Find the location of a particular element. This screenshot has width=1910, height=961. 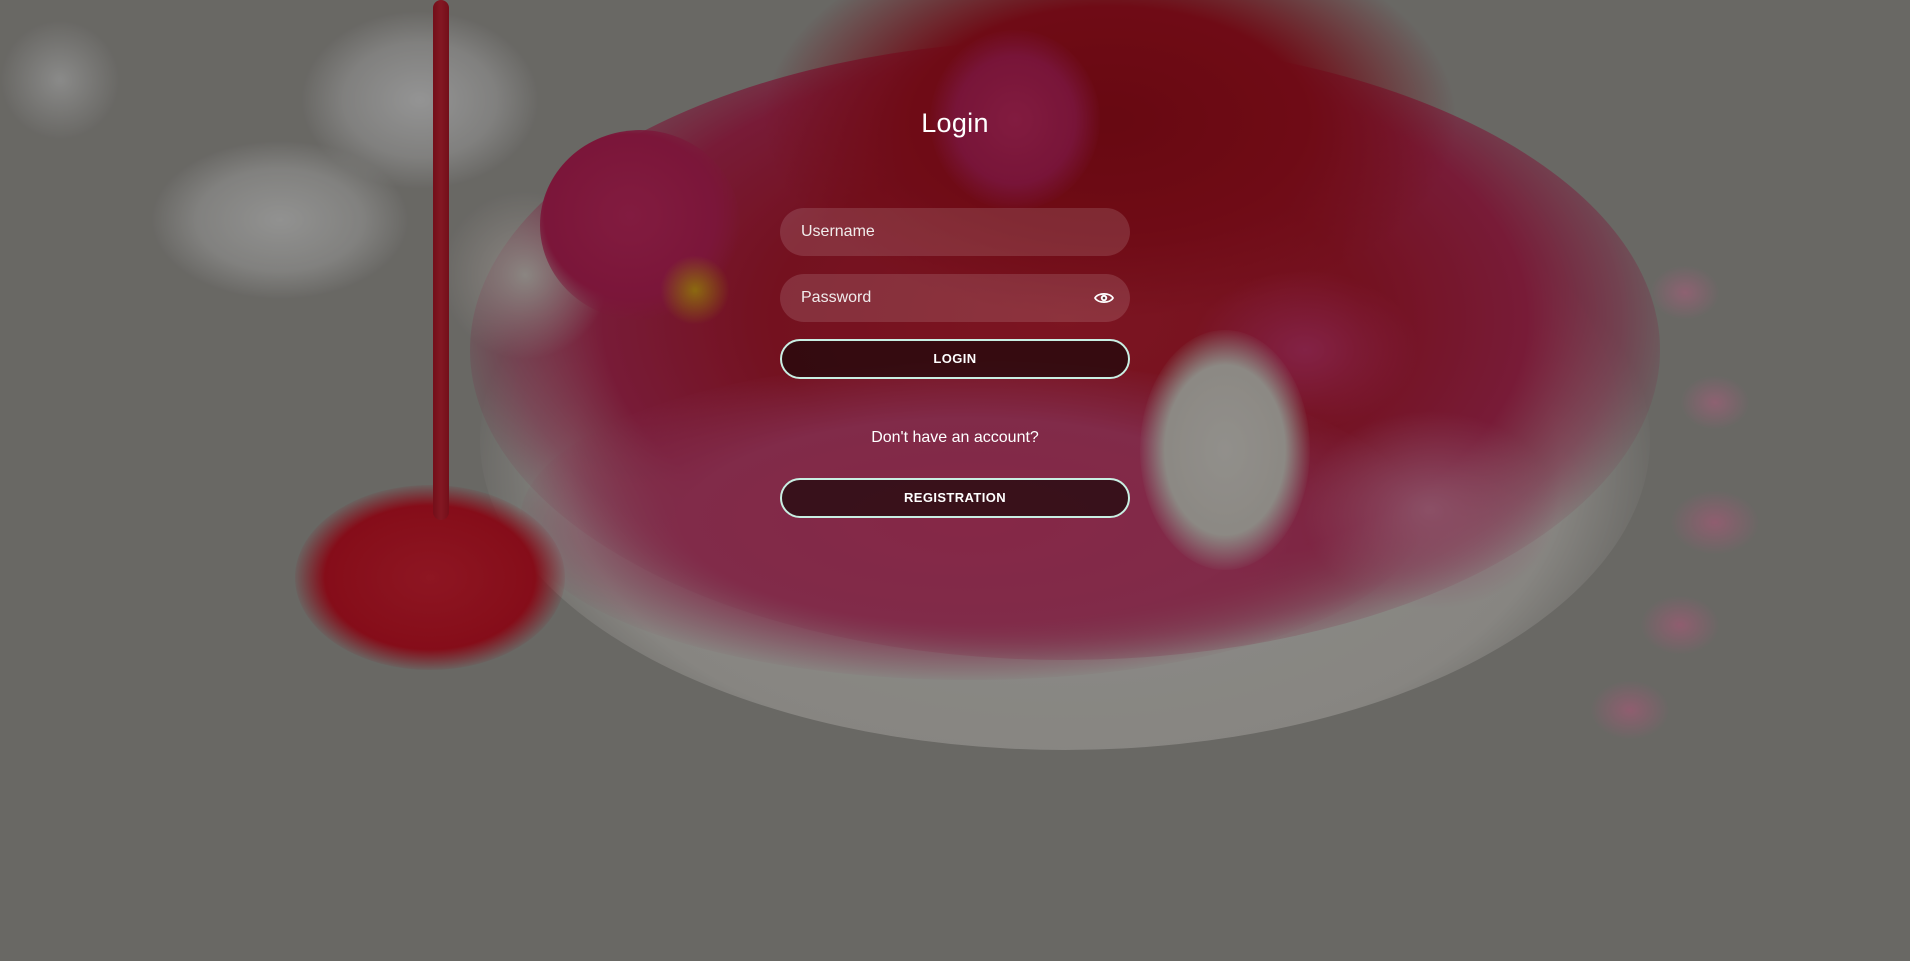

username-field is located at coordinates (955, 232).